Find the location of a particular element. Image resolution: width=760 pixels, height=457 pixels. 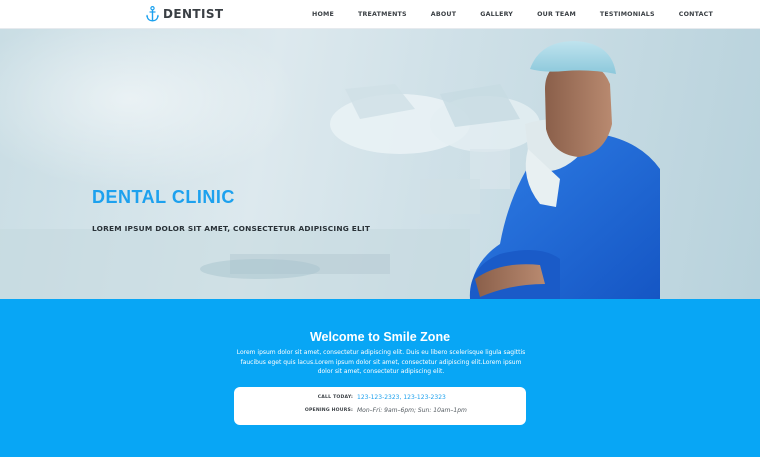

opening-hours: Mon–Fri: 9am–6pm; Sun: 10am–1pm is located at coordinates (412, 410).